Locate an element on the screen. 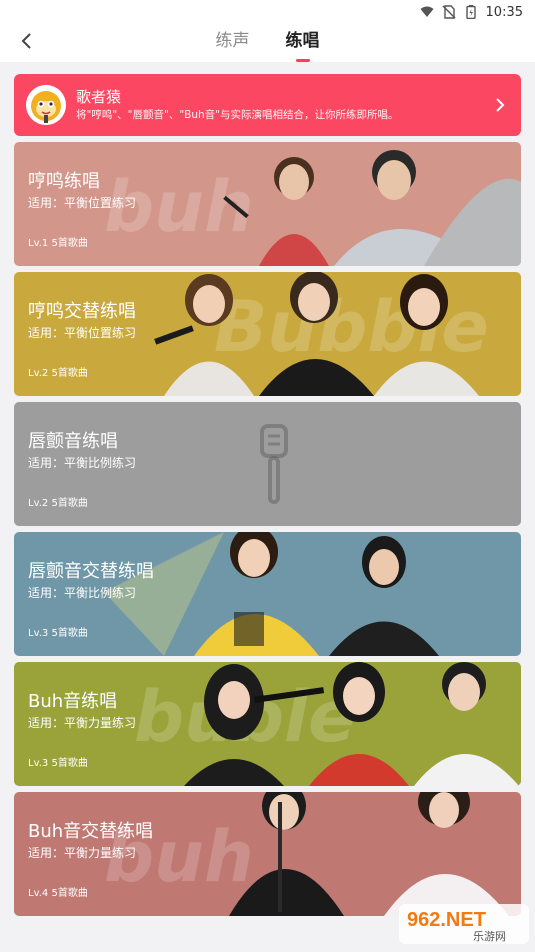 The width and height of the screenshot is (535, 952). chevron-left-icon is located at coordinates (27, 43).